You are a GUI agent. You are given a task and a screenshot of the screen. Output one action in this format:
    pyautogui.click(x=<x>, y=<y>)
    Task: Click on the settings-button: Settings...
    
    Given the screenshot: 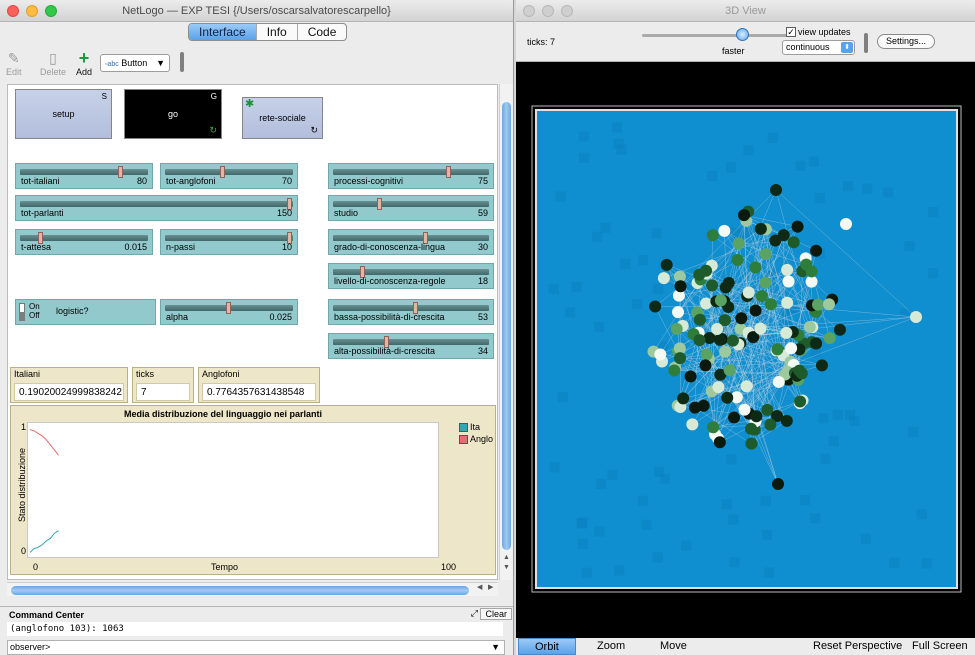 What is the action you would take?
    pyautogui.click(x=906, y=41)
    